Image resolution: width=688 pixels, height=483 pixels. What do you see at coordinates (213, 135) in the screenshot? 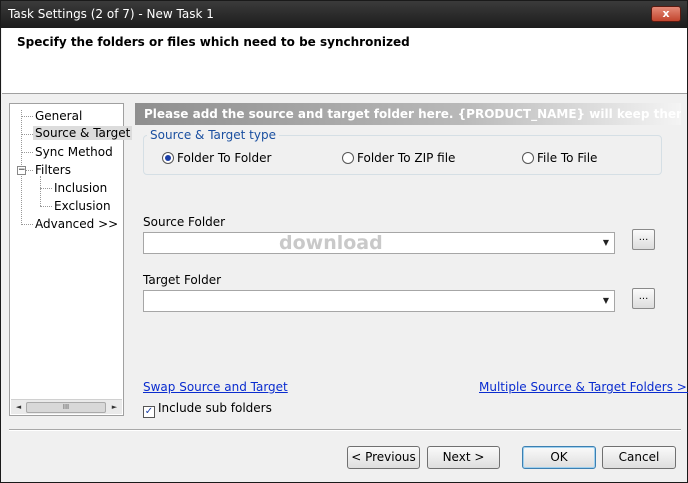
I see `group-title: Source & Target type` at bounding box center [213, 135].